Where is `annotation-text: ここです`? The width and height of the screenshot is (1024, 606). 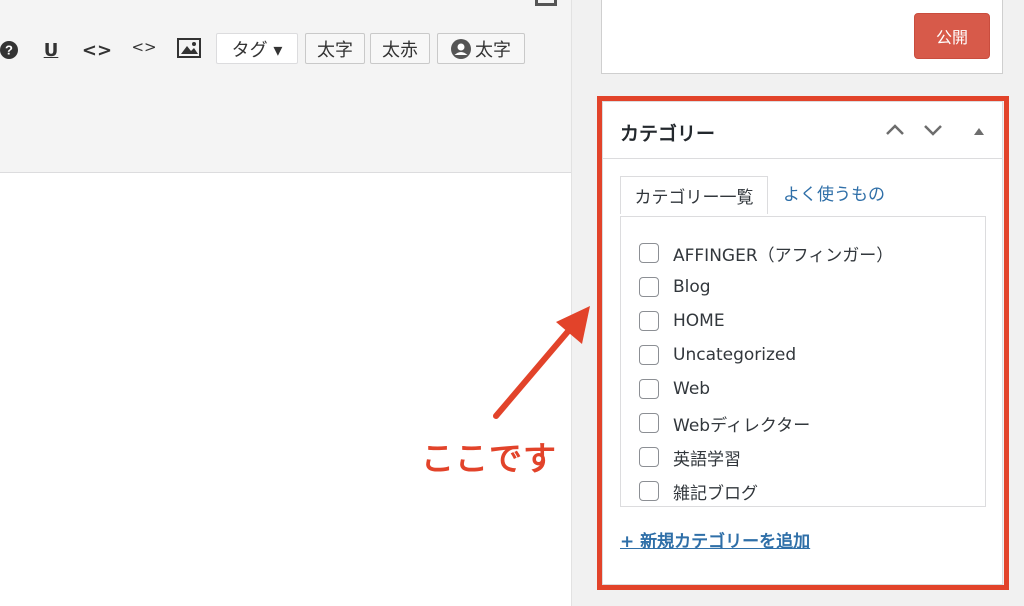
annotation-text: ここです is located at coordinates (489, 458).